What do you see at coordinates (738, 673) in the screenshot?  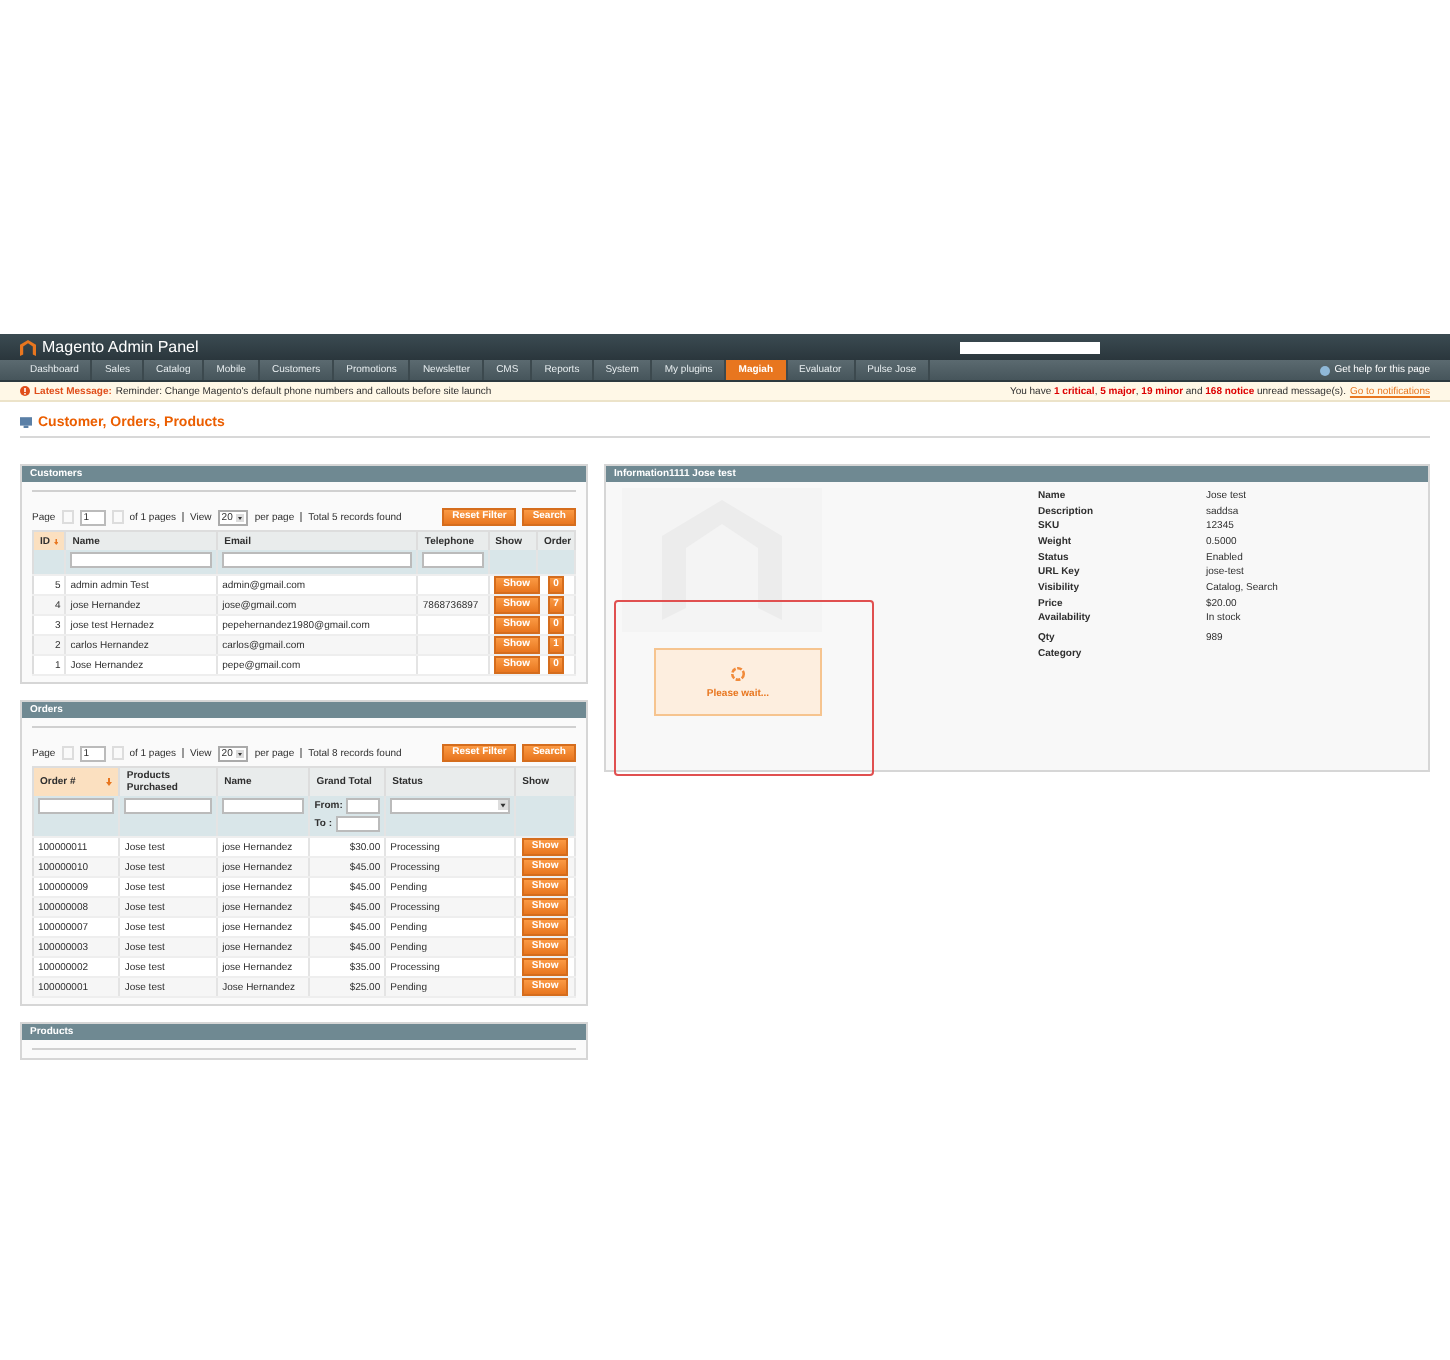 I see `spinner-icon` at bounding box center [738, 673].